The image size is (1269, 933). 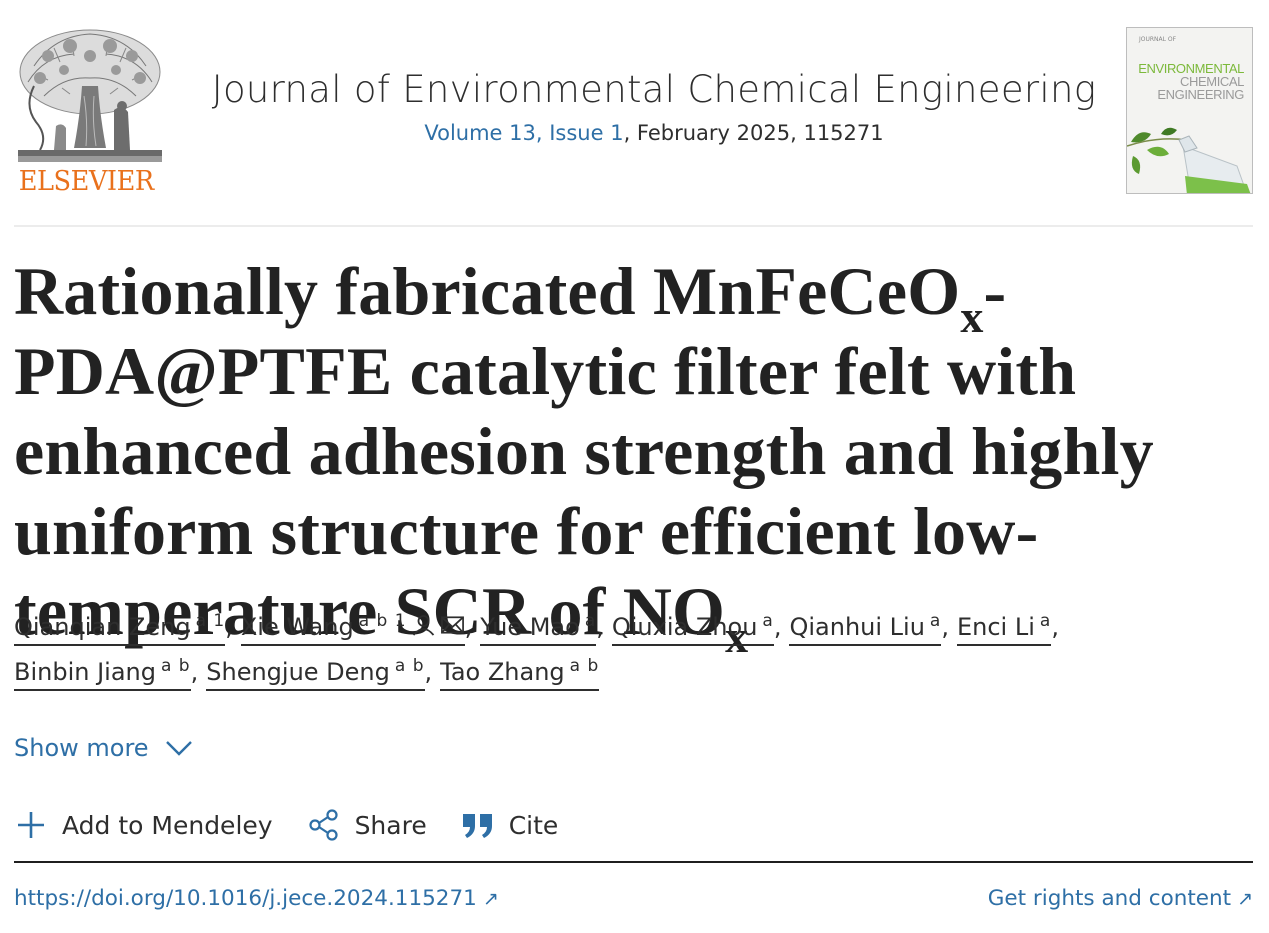 What do you see at coordinates (995, 627) in the screenshot?
I see `author-name: Enci Li` at bounding box center [995, 627].